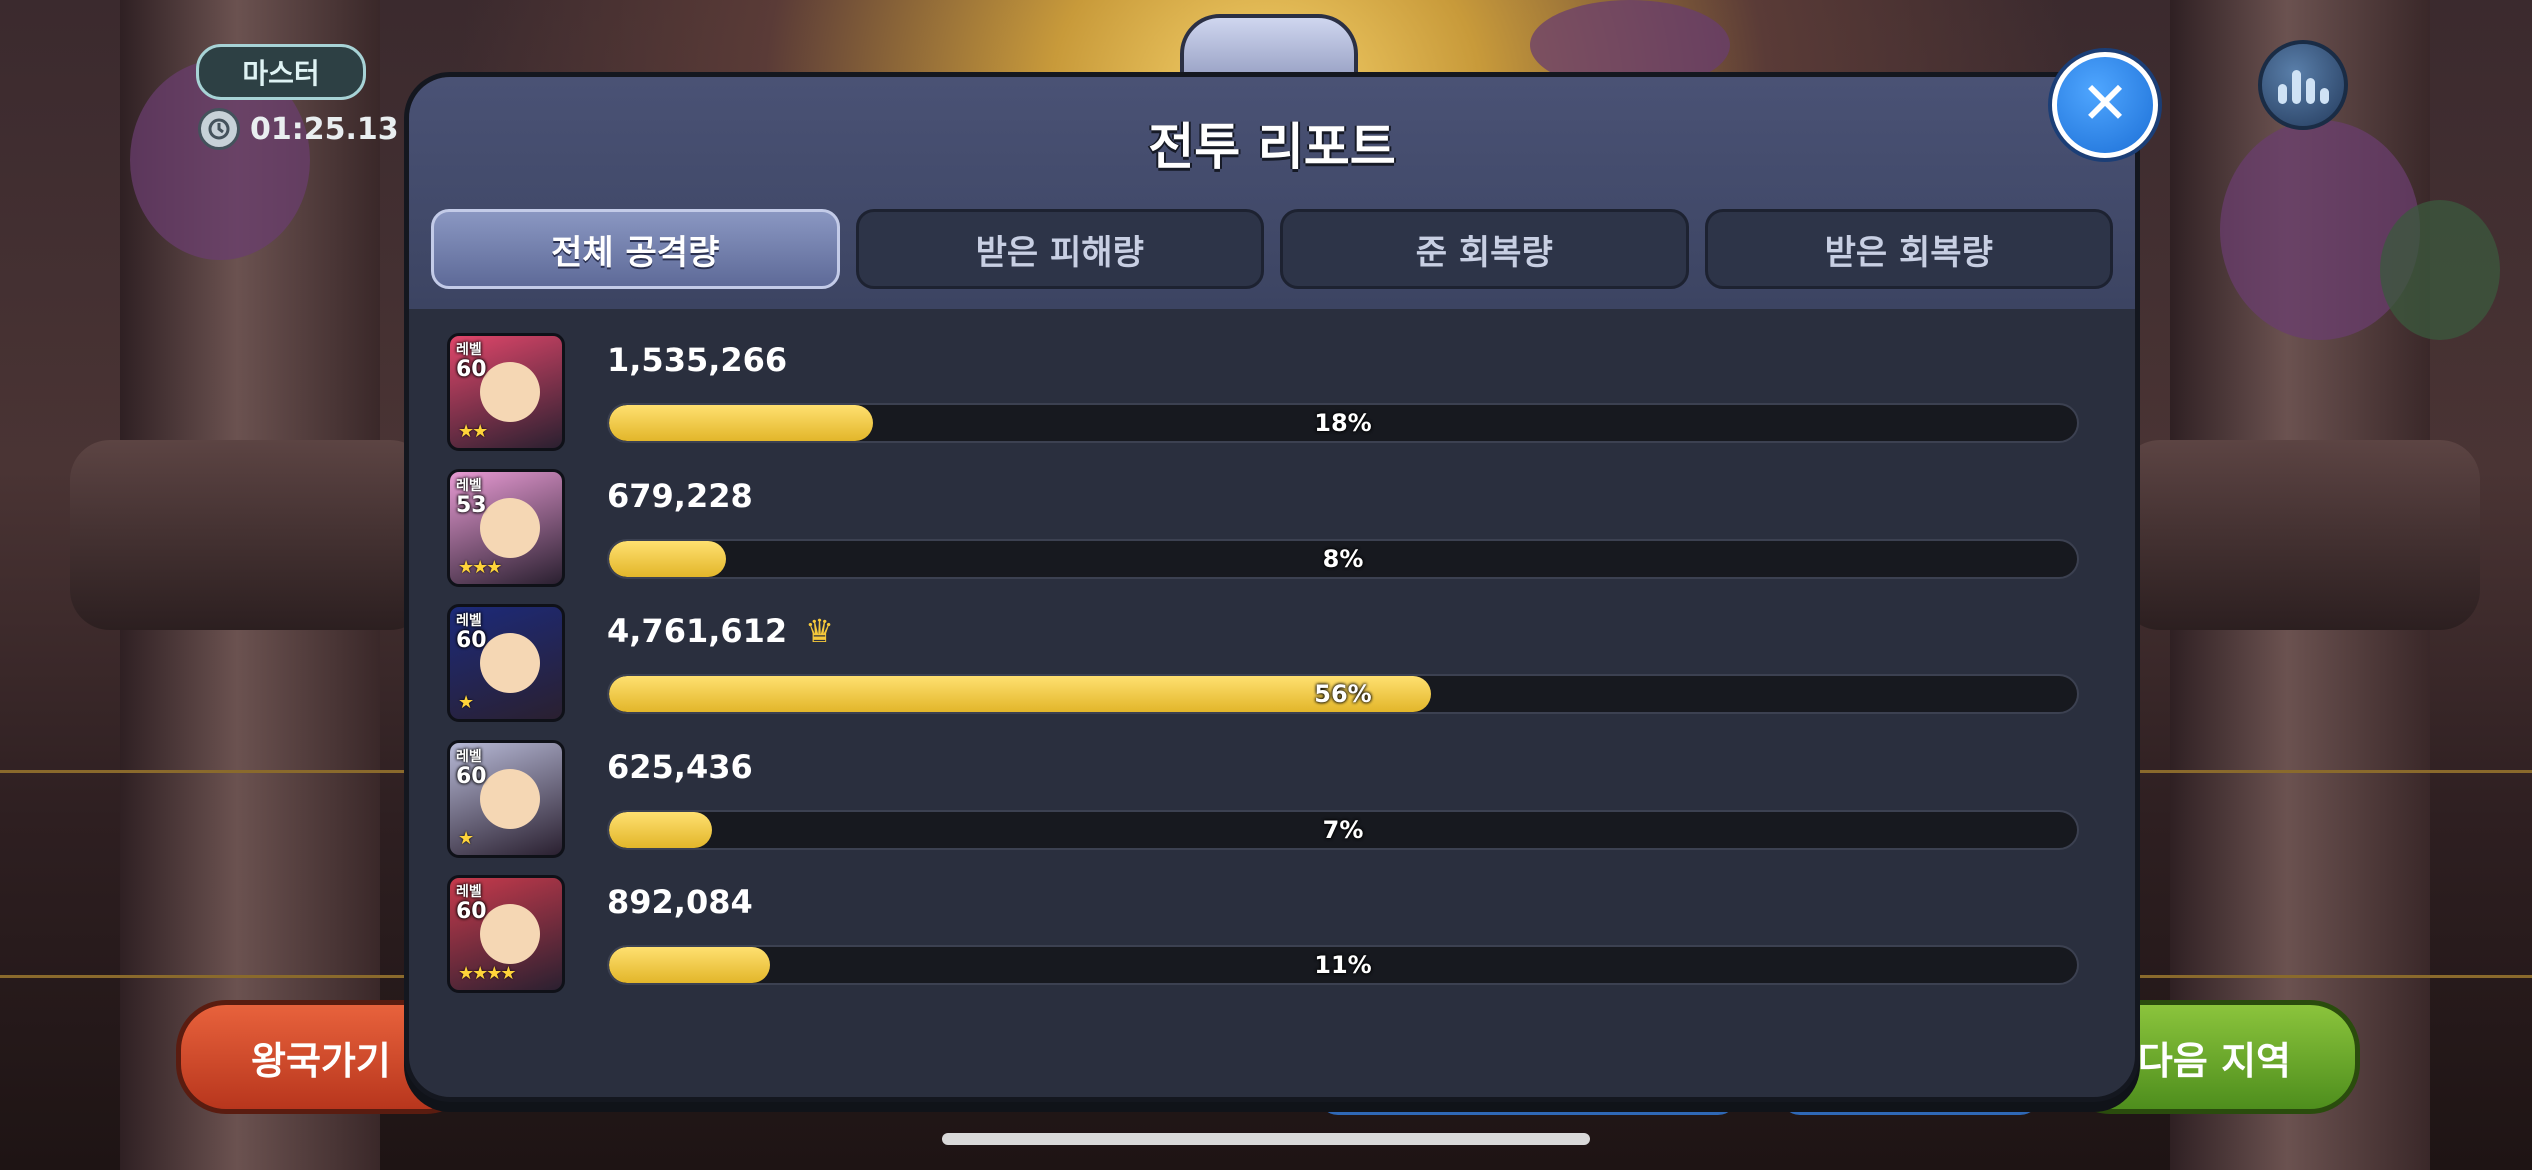 This screenshot has width=2532, height=1170. I want to click on report-row: 레벨 60 ★ 625,436 7%, so click(1272, 798).